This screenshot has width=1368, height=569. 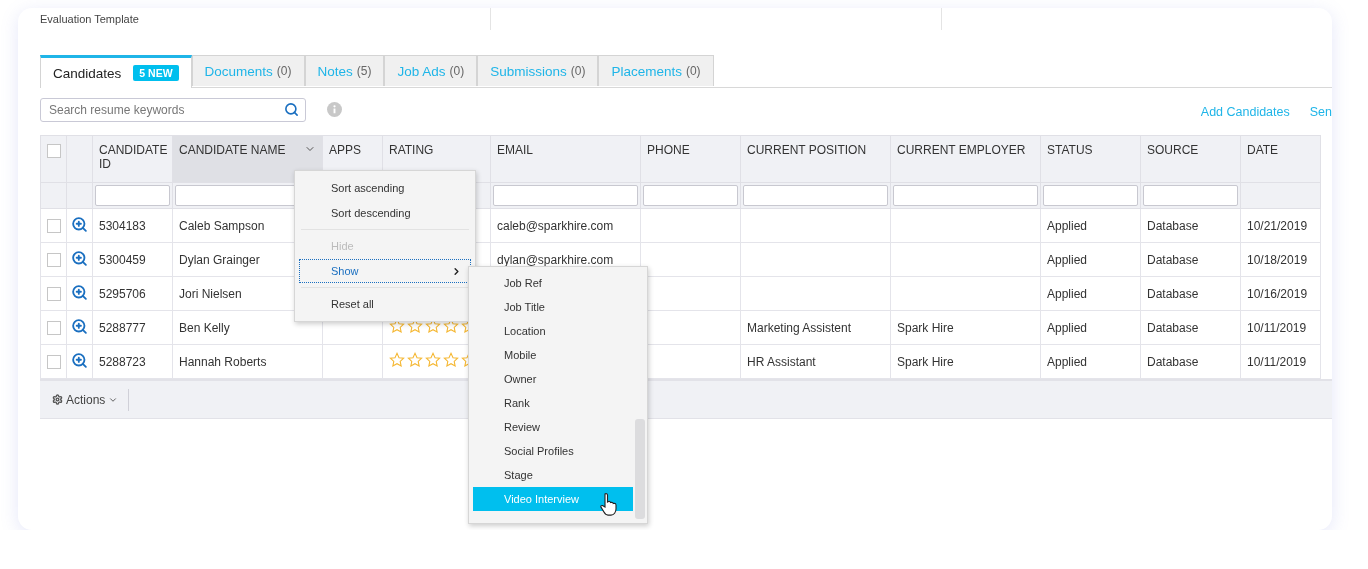 What do you see at coordinates (385, 304) in the screenshot?
I see `menu-item: Reset all` at bounding box center [385, 304].